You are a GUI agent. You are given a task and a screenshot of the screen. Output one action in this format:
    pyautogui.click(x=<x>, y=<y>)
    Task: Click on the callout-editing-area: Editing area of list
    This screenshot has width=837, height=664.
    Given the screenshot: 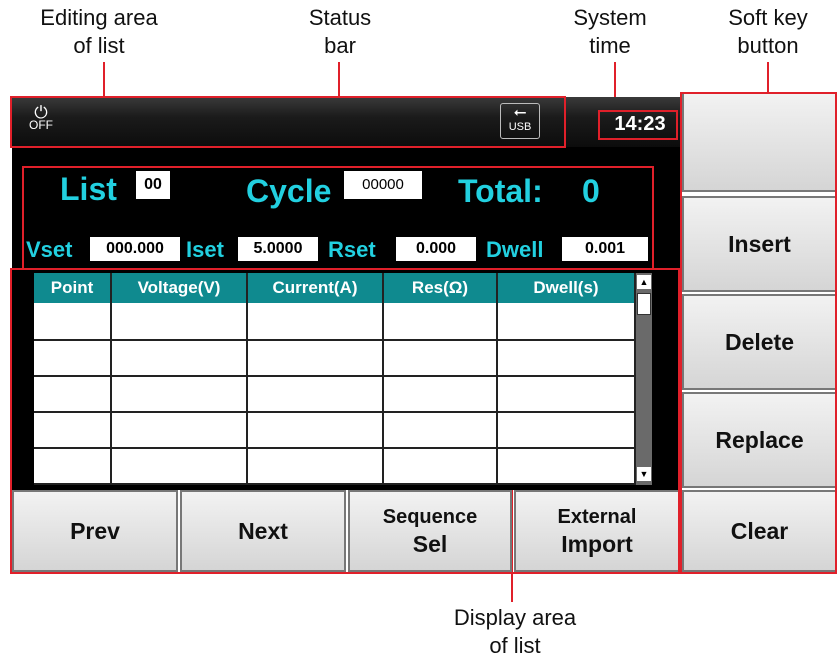 What is the action you would take?
    pyautogui.click(x=99, y=31)
    